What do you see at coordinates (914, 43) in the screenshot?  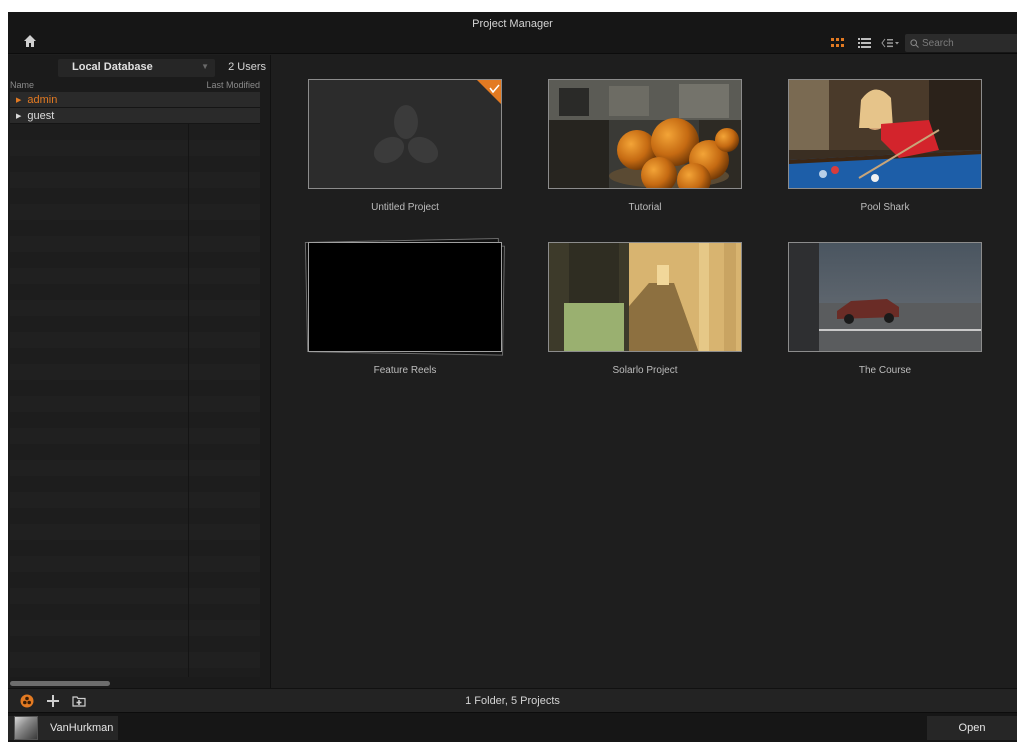 I see `search-icon` at bounding box center [914, 43].